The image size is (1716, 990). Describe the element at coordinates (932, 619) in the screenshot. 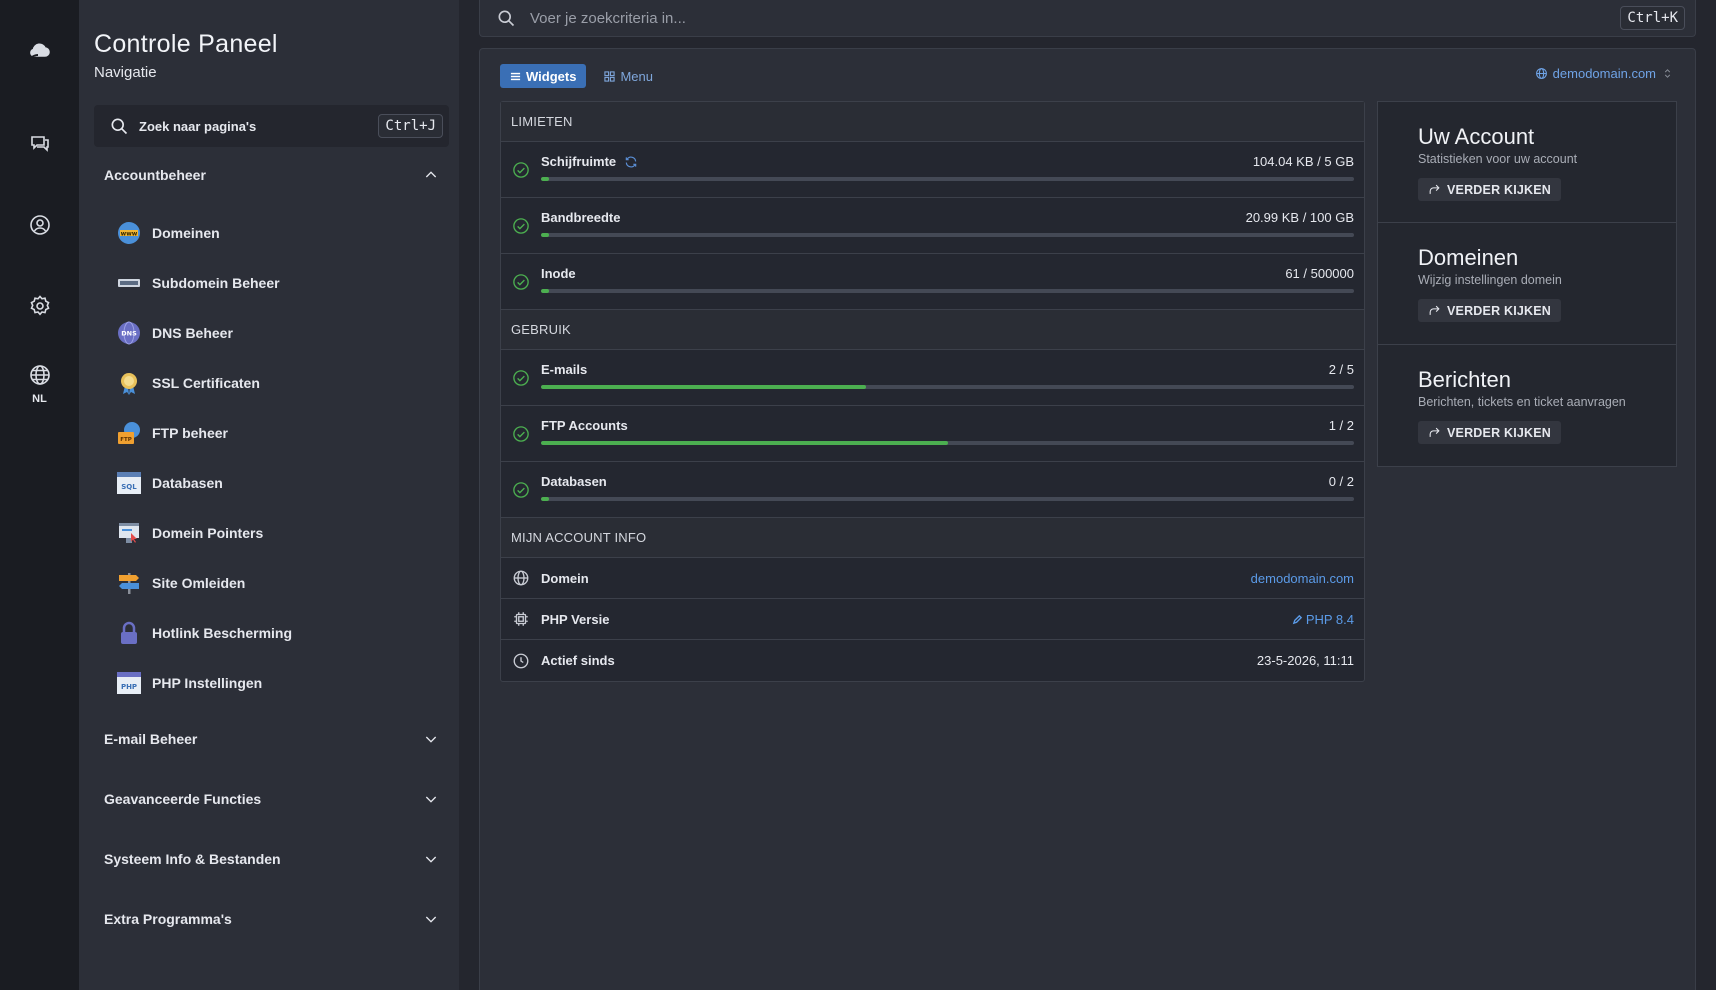

I see `info-row-php-versie: PHP Versie PHP 8.4` at that location.